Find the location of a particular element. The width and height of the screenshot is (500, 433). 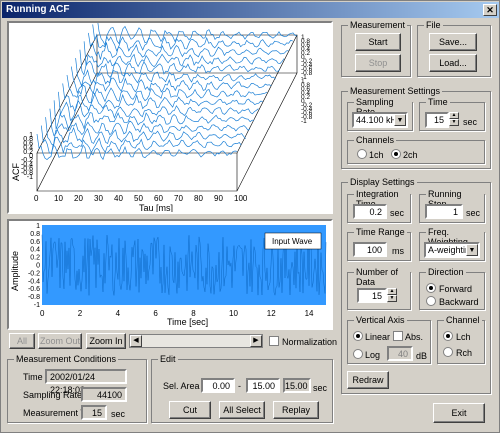

zoom-in-button: Zoom In is located at coordinates (106, 341).